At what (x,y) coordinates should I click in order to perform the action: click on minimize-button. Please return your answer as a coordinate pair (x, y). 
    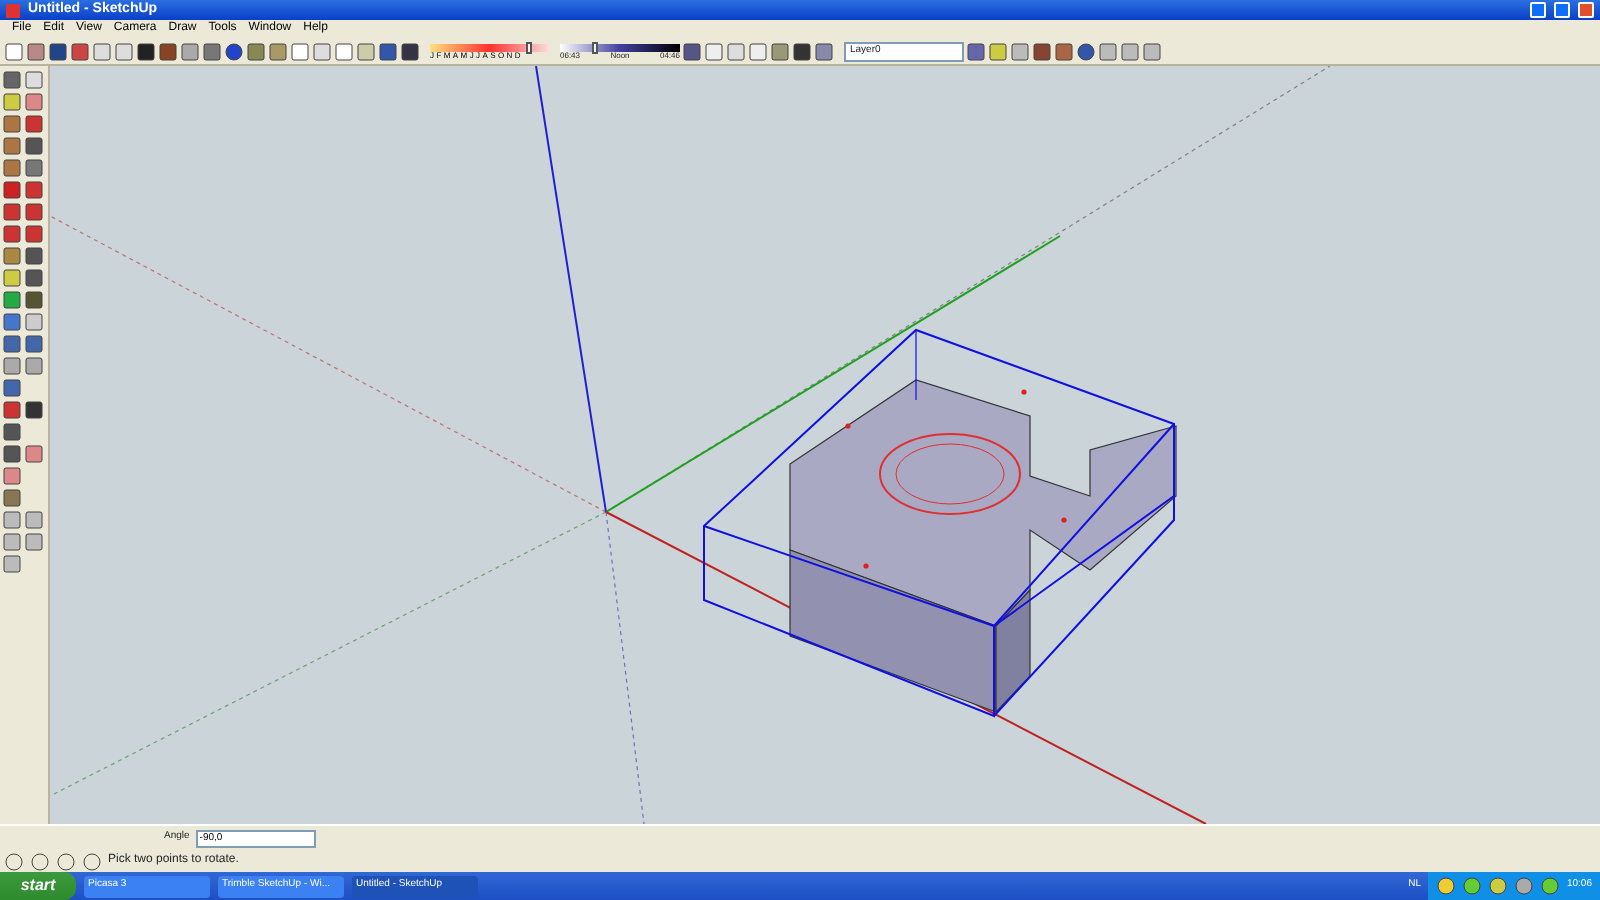
    Looking at the image, I should click on (1538, 10).